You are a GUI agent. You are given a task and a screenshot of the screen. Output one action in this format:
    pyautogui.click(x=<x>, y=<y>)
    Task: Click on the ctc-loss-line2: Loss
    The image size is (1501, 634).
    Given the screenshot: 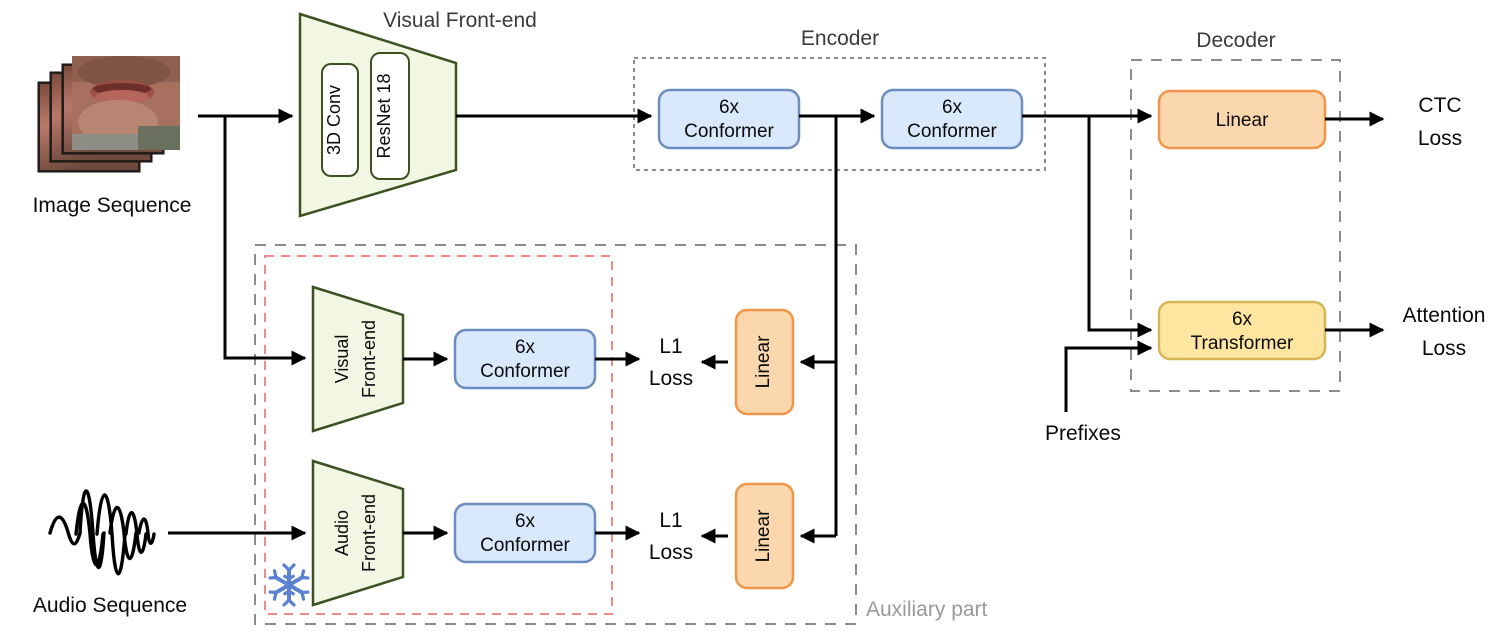 What is the action you would take?
    pyautogui.click(x=1440, y=138)
    